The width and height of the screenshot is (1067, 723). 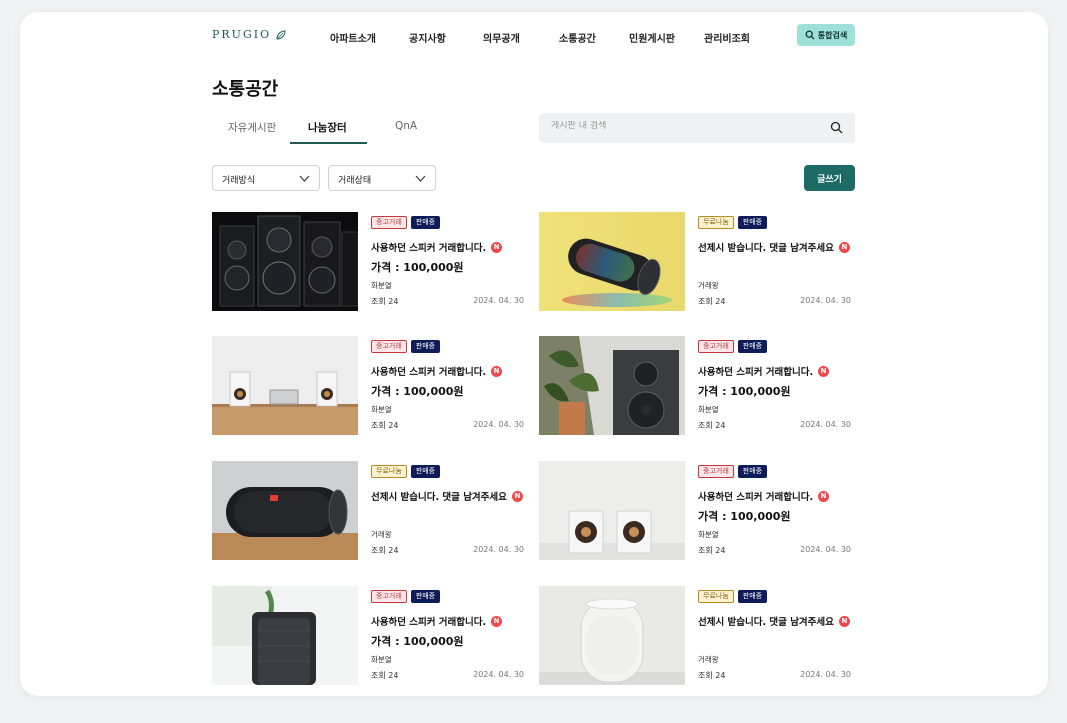 What do you see at coordinates (285, 510) in the screenshot?
I see `portable-speaker-photo` at bounding box center [285, 510].